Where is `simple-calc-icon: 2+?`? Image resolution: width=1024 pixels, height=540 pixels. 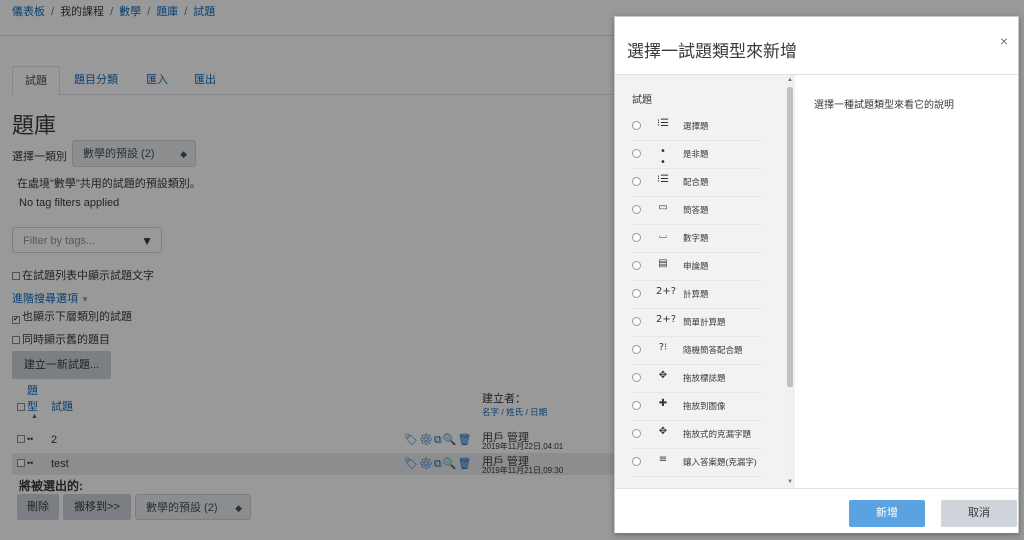
simple-calc-icon: 2+? is located at coordinates (666, 319).